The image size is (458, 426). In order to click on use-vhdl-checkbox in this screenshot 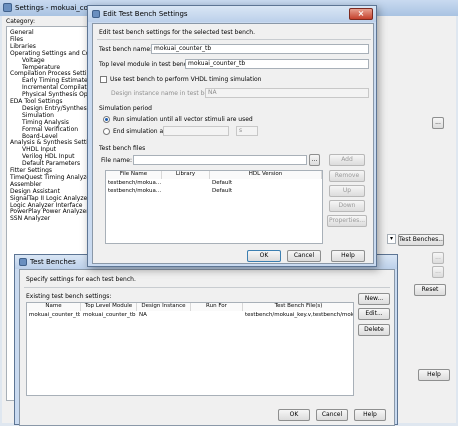, I will do `click(103, 79)`.